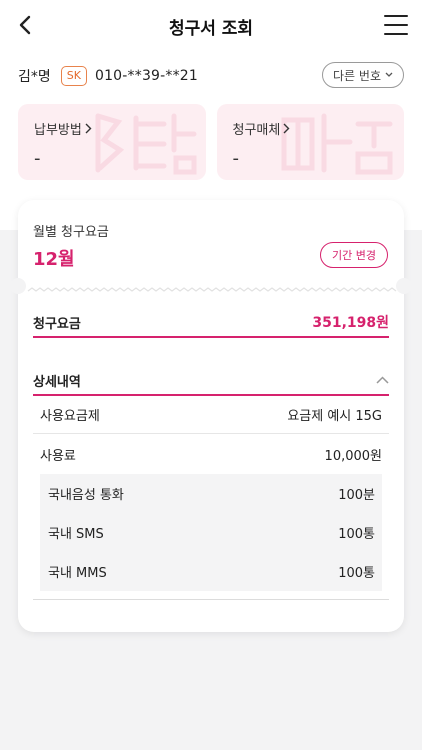 Image resolution: width=422 pixels, height=750 pixels. Describe the element at coordinates (211, 76) in the screenshot. I see `user-row: 김*명 SK 010-**39-**21 다른 번호` at that location.